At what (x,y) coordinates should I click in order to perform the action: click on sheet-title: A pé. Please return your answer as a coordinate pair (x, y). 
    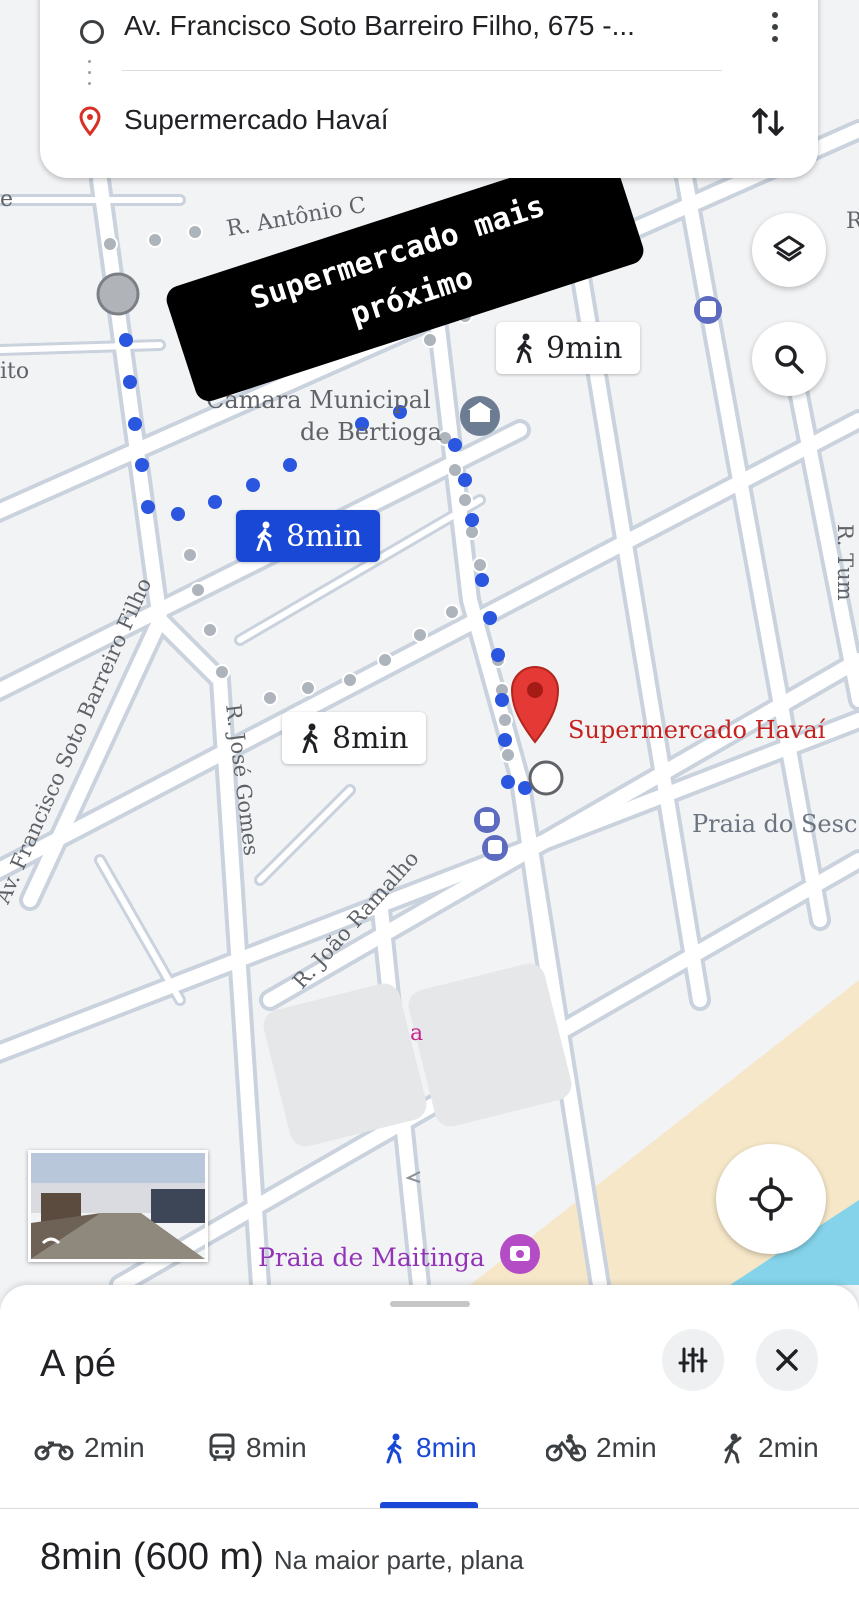
    Looking at the image, I should click on (78, 1364).